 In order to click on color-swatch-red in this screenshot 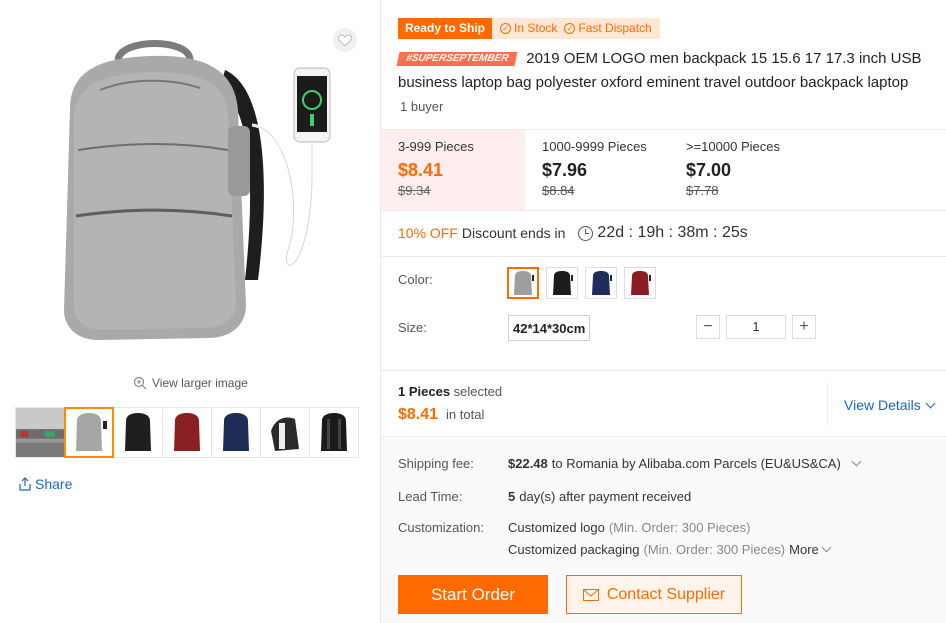, I will do `click(640, 283)`.